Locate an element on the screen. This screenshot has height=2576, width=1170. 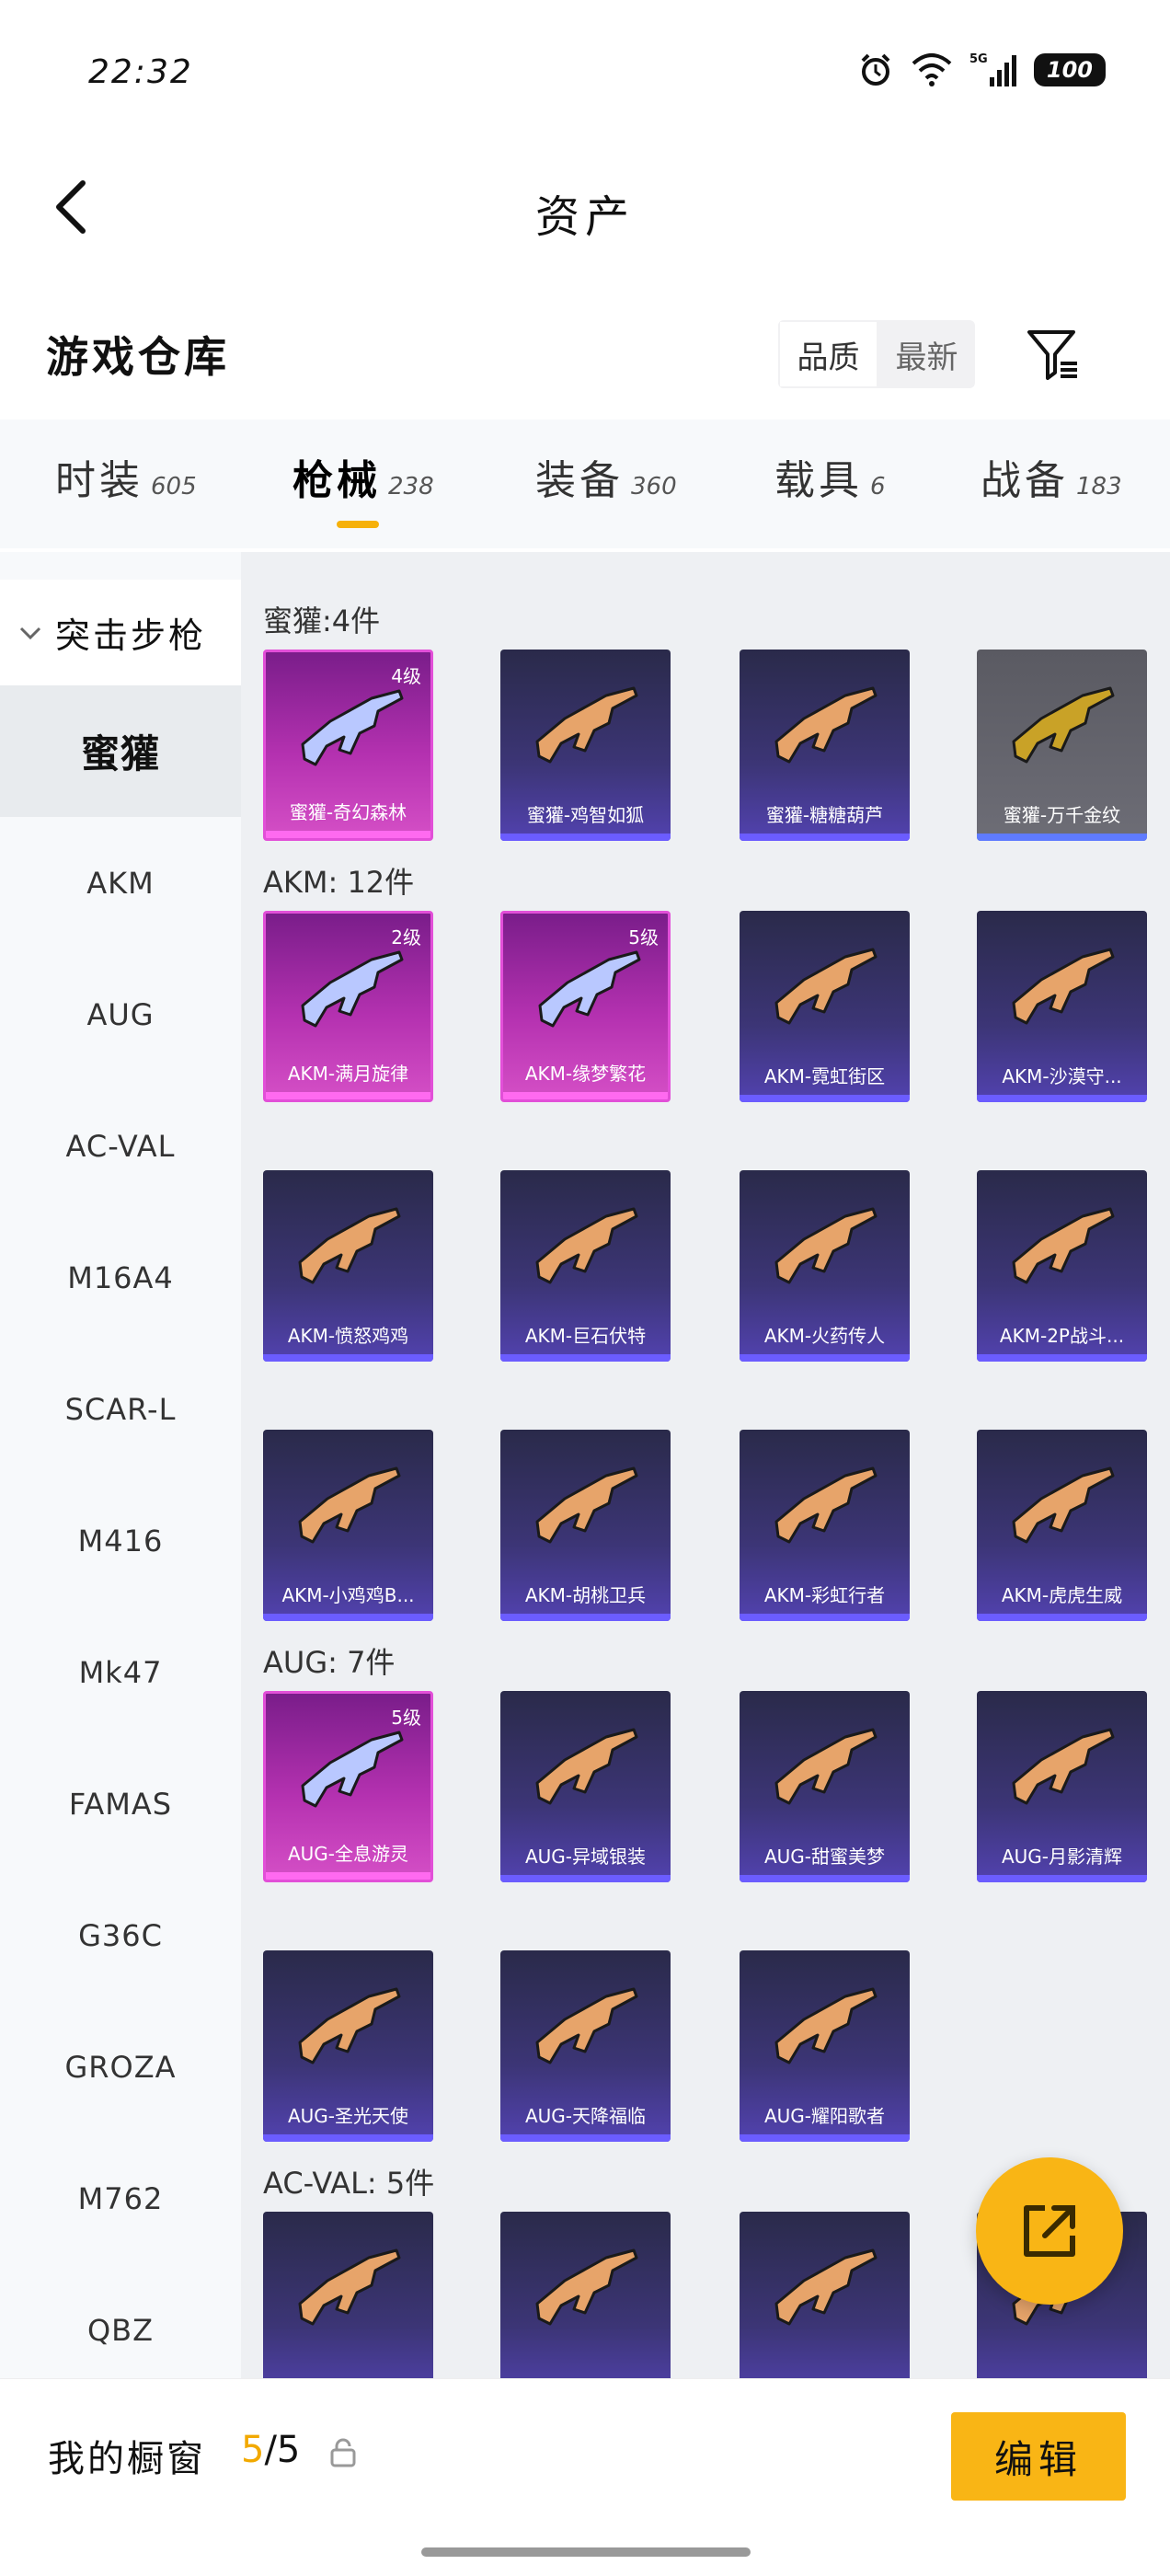
showcase-count: 5/5 is located at coordinates (270, 2450).